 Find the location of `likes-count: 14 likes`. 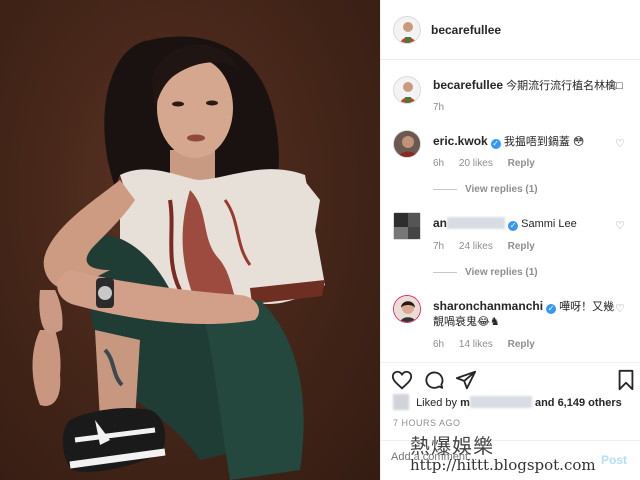

likes-count: 14 likes is located at coordinates (476, 344).